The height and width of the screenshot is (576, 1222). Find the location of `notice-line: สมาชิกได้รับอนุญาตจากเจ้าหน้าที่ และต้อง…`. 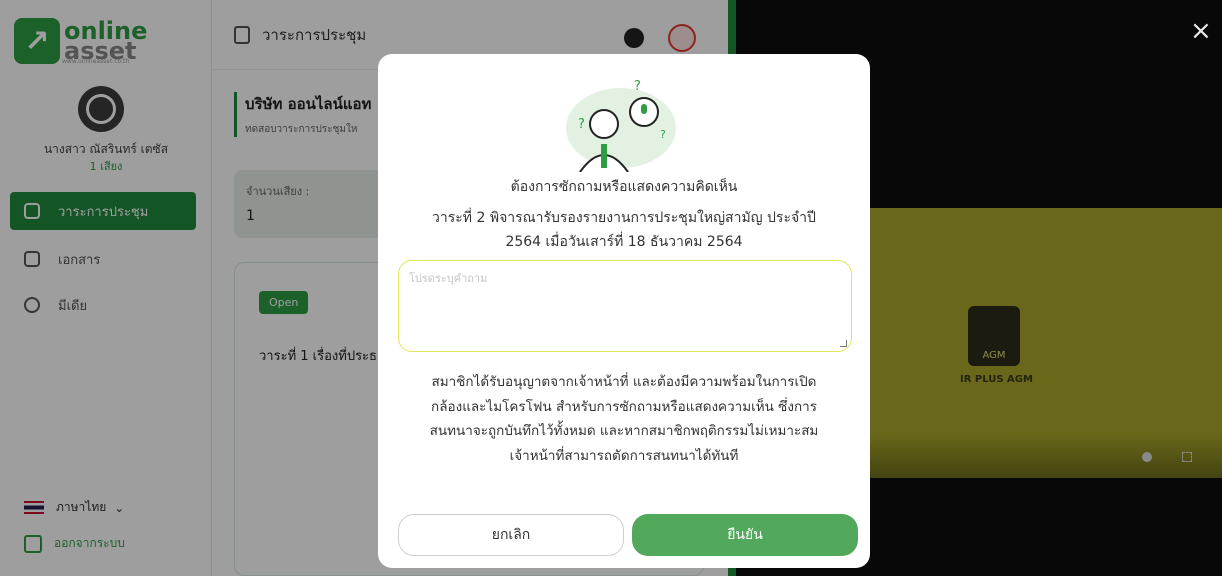

notice-line: สมาชิกได้รับอนุญาตจากเจ้าหน้าที่ และต้อง… is located at coordinates (624, 382).